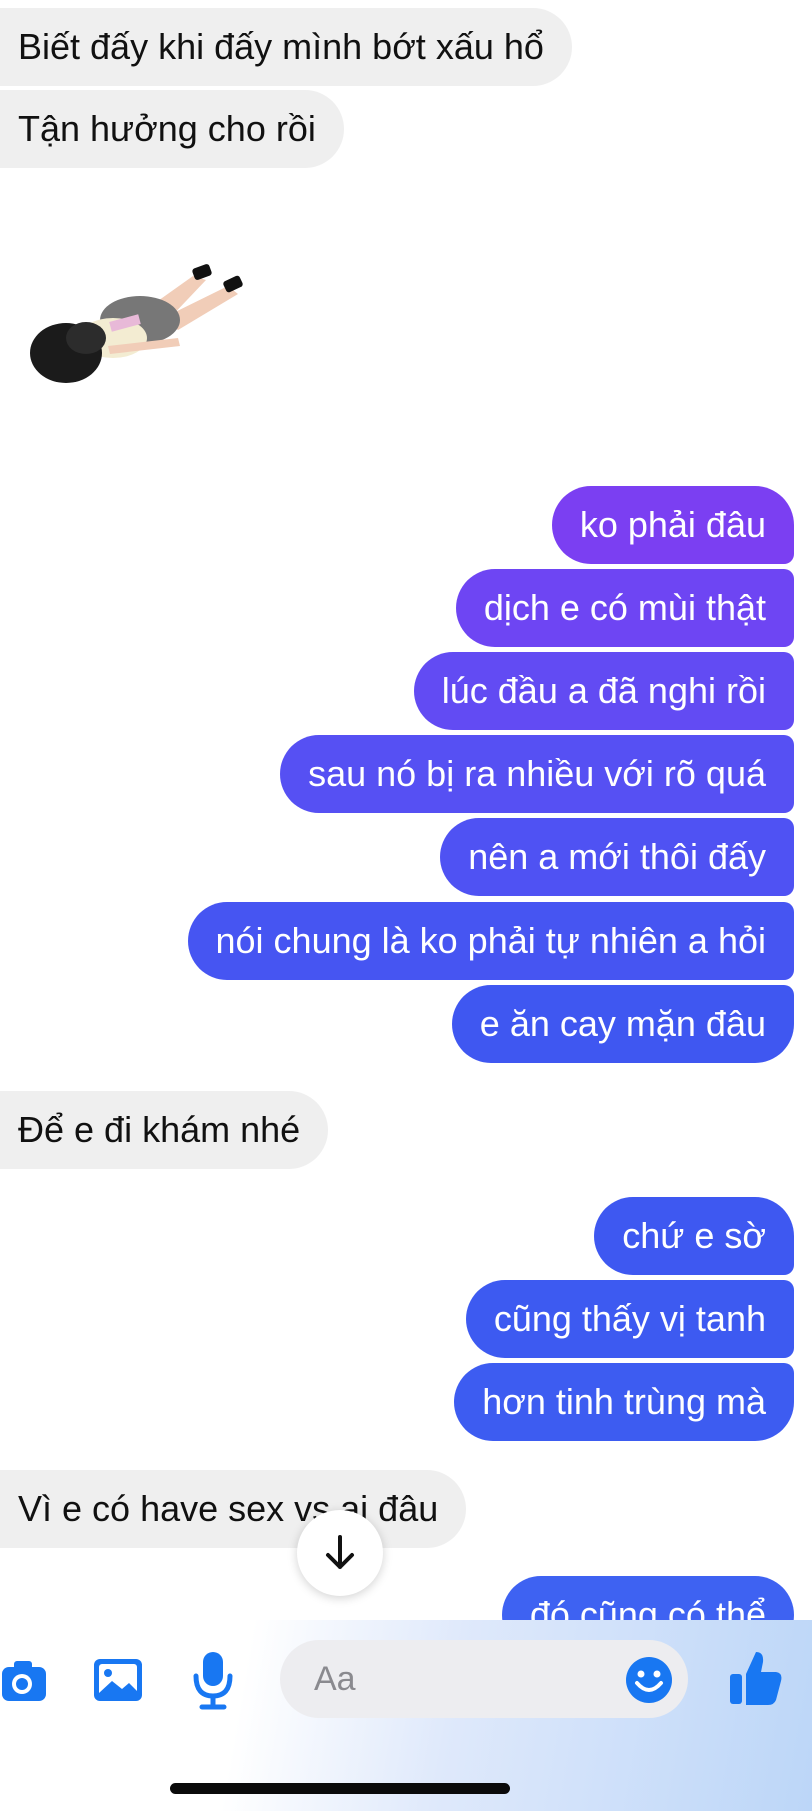 This screenshot has width=812, height=1811. I want to click on incoming-message: Vì e có have sex vs ai đâu, so click(233, 1509).